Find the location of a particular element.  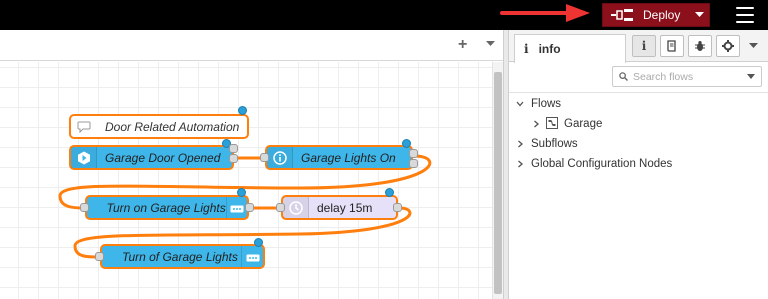

tree-item-subflows: Subflows is located at coordinates (638, 144).